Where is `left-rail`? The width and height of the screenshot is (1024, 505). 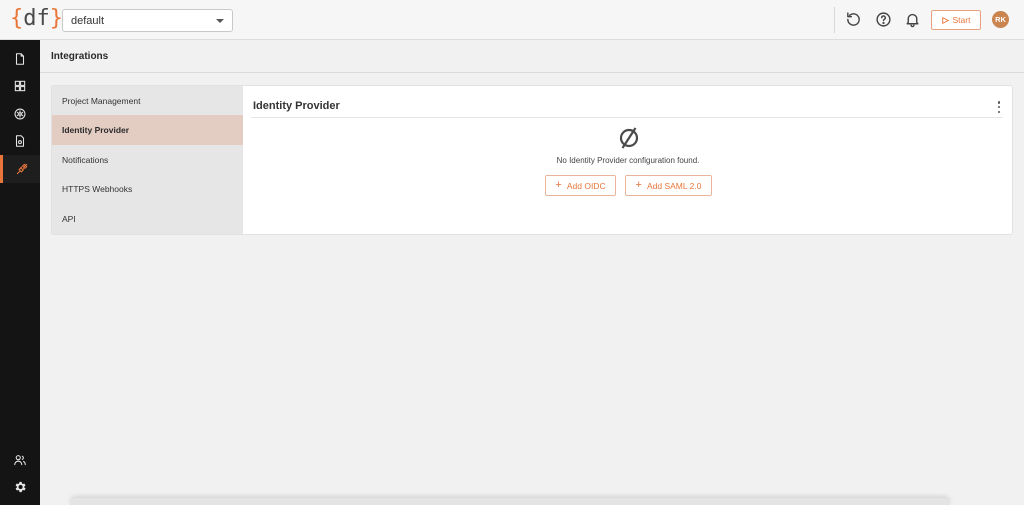 left-rail is located at coordinates (20, 272).